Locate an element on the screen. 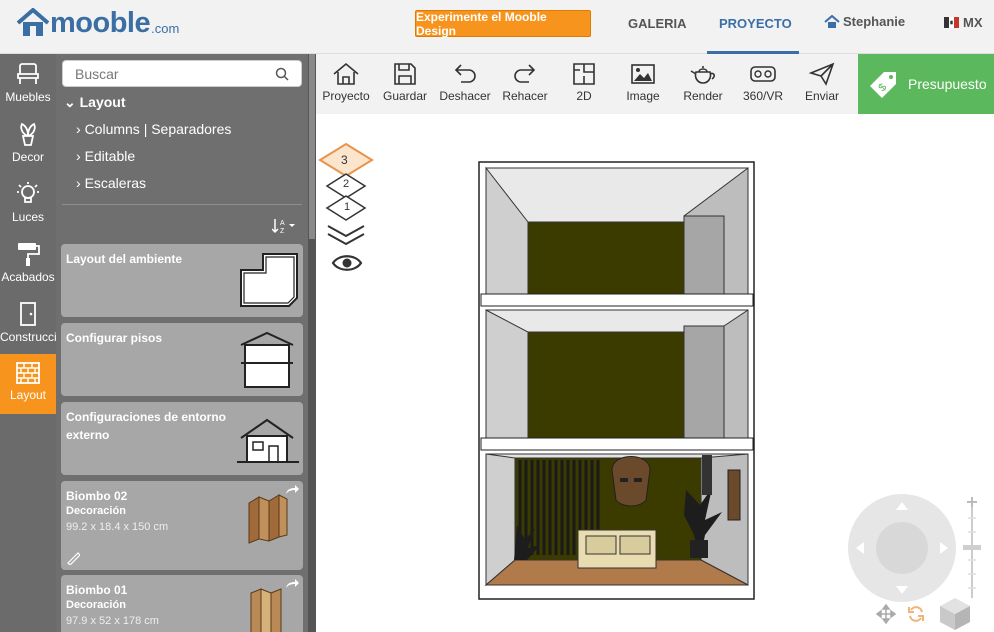 Image resolution: width=994 pixels, height=632 pixels. floor-selector: 3 2 1 is located at coordinates (348, 209).